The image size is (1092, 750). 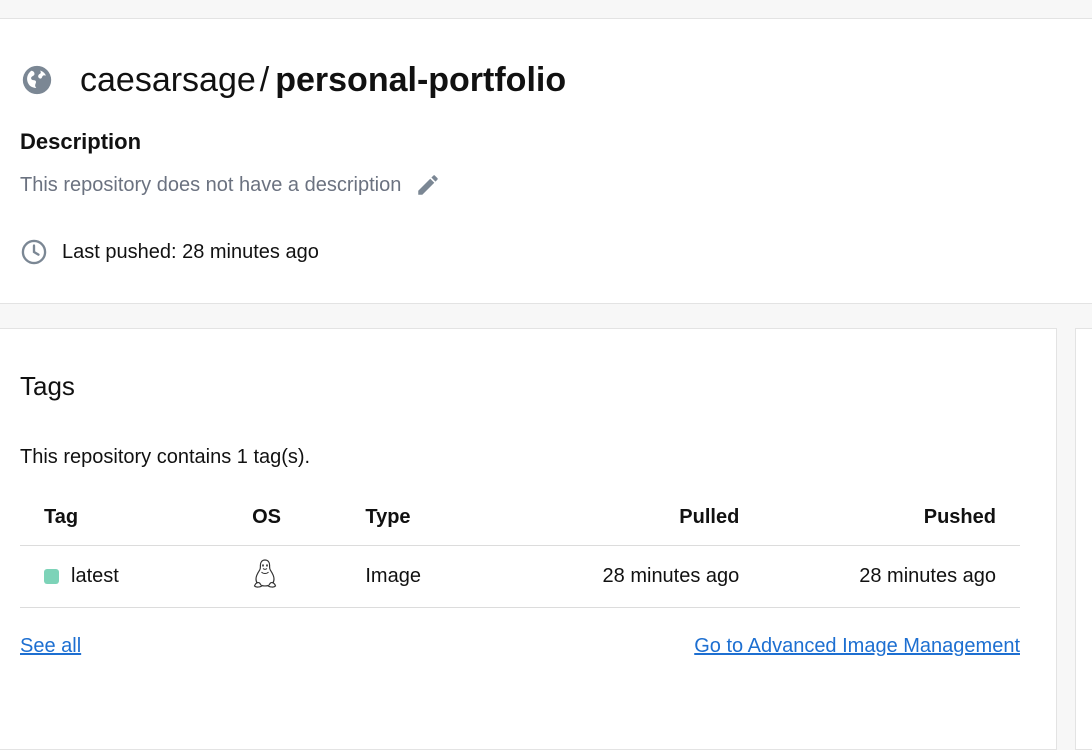 What do you see at coordinates (35, 252) in the screenshot?
I see `clock-icon` at bounding box center [35, 252].